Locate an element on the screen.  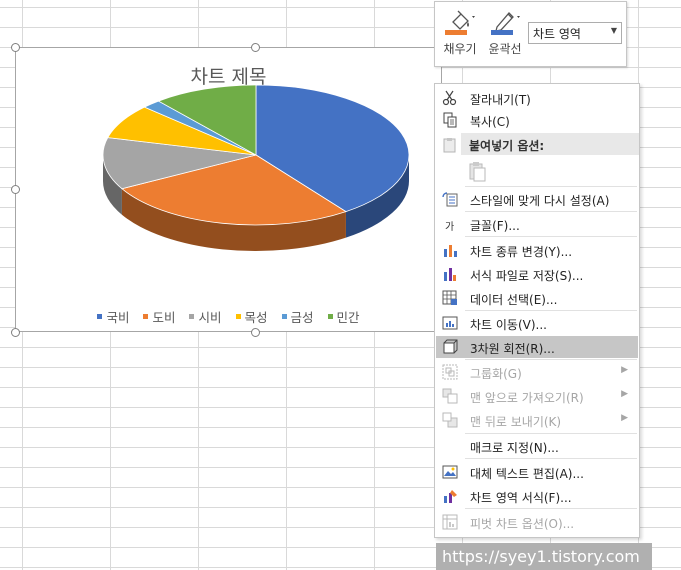
outline-color-bar is located at coordinates (502, 32).